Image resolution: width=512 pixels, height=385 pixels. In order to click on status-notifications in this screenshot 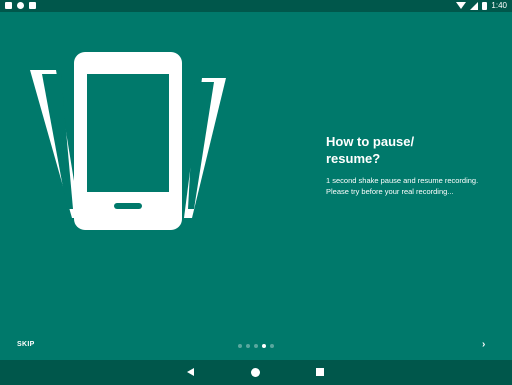, I will do `click(20, 5)`.